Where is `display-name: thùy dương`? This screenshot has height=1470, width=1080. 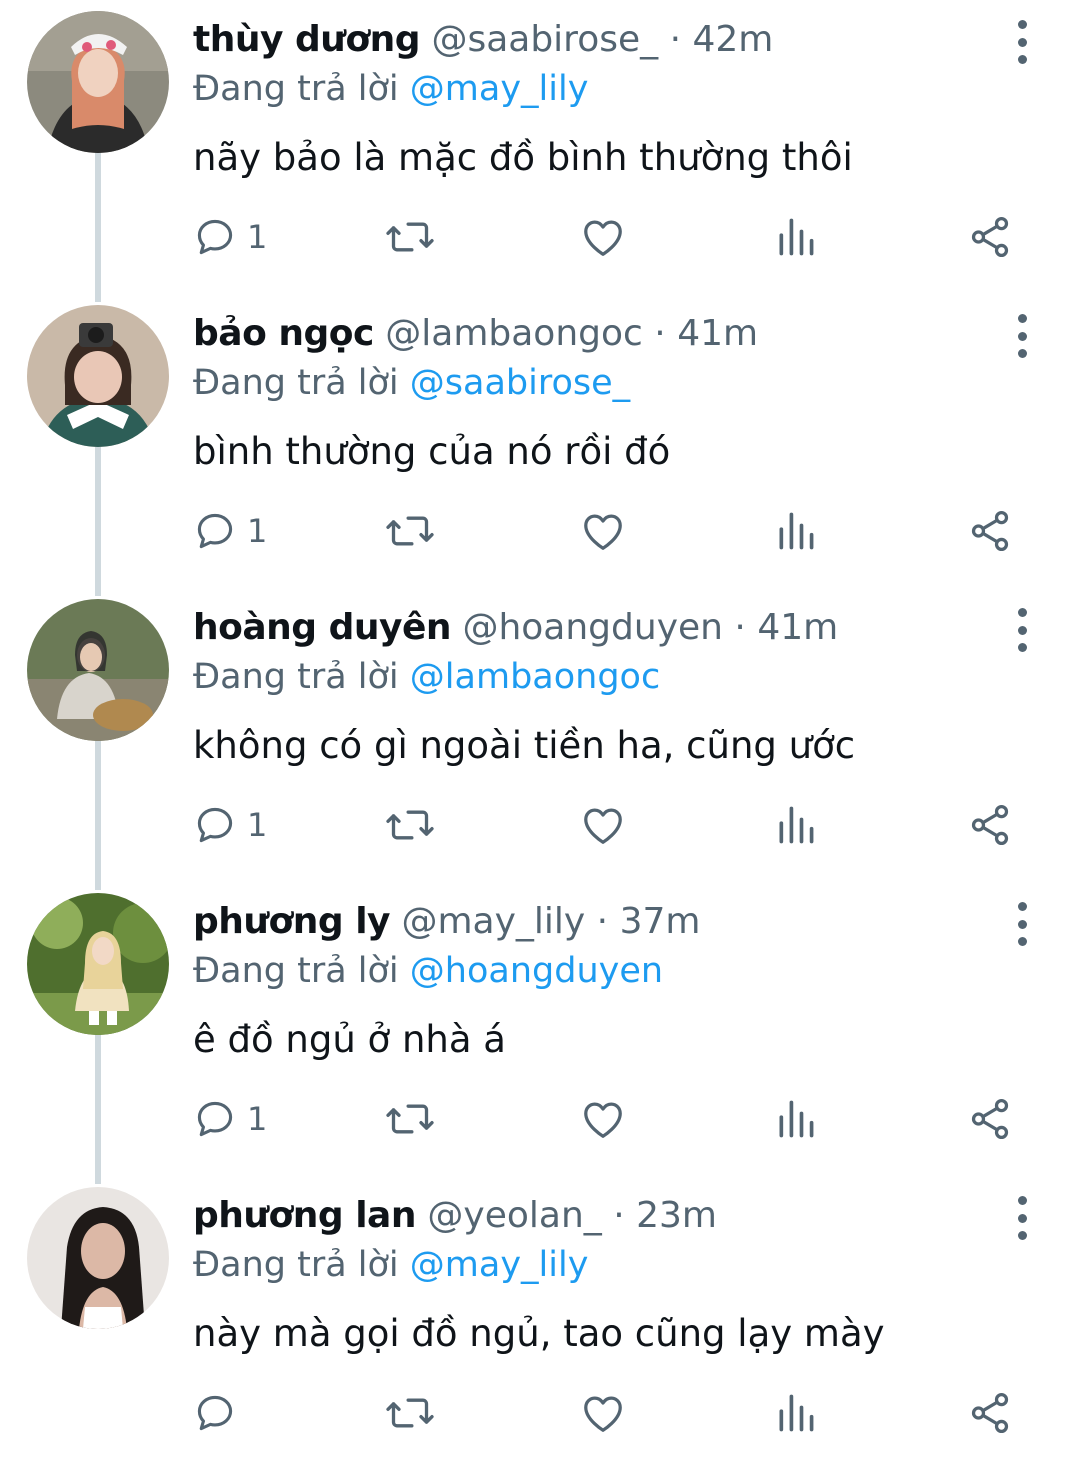 display-name: thùy dương is located at coordinates (307, 39).